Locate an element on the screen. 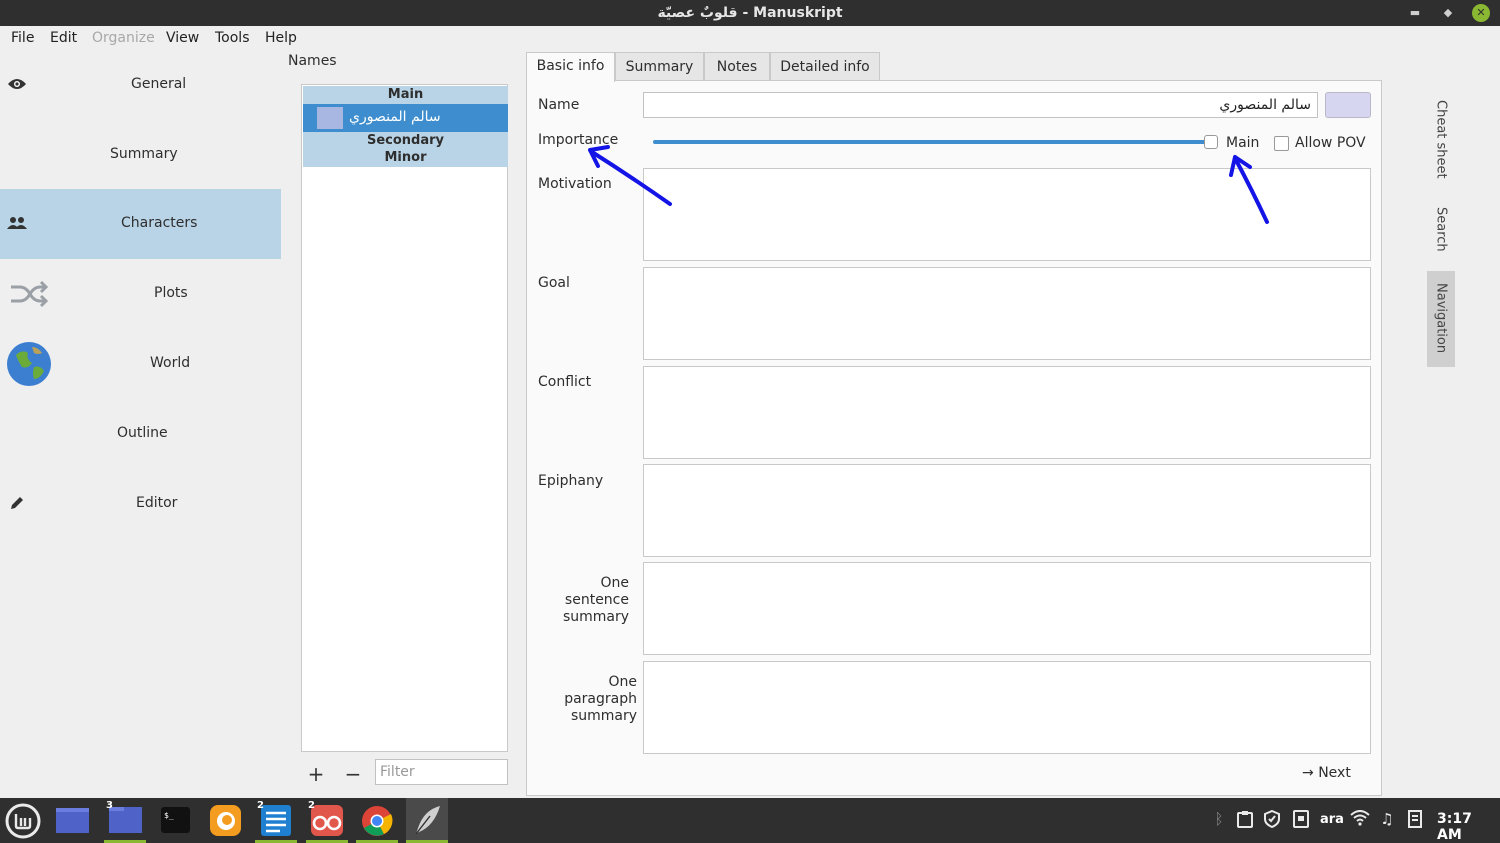 The width and height of the screenshot is (1500, 843). tab-summary: Summary is located at coordinates (659, 66).